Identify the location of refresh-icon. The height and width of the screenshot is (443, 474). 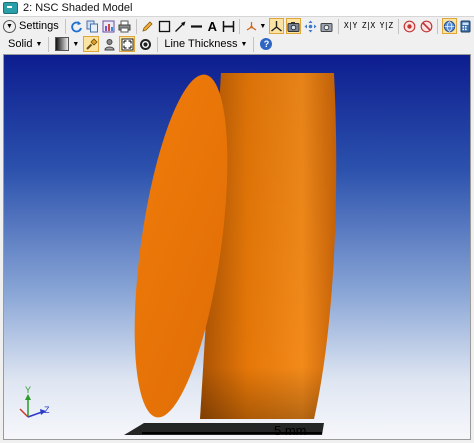
(77, 26).